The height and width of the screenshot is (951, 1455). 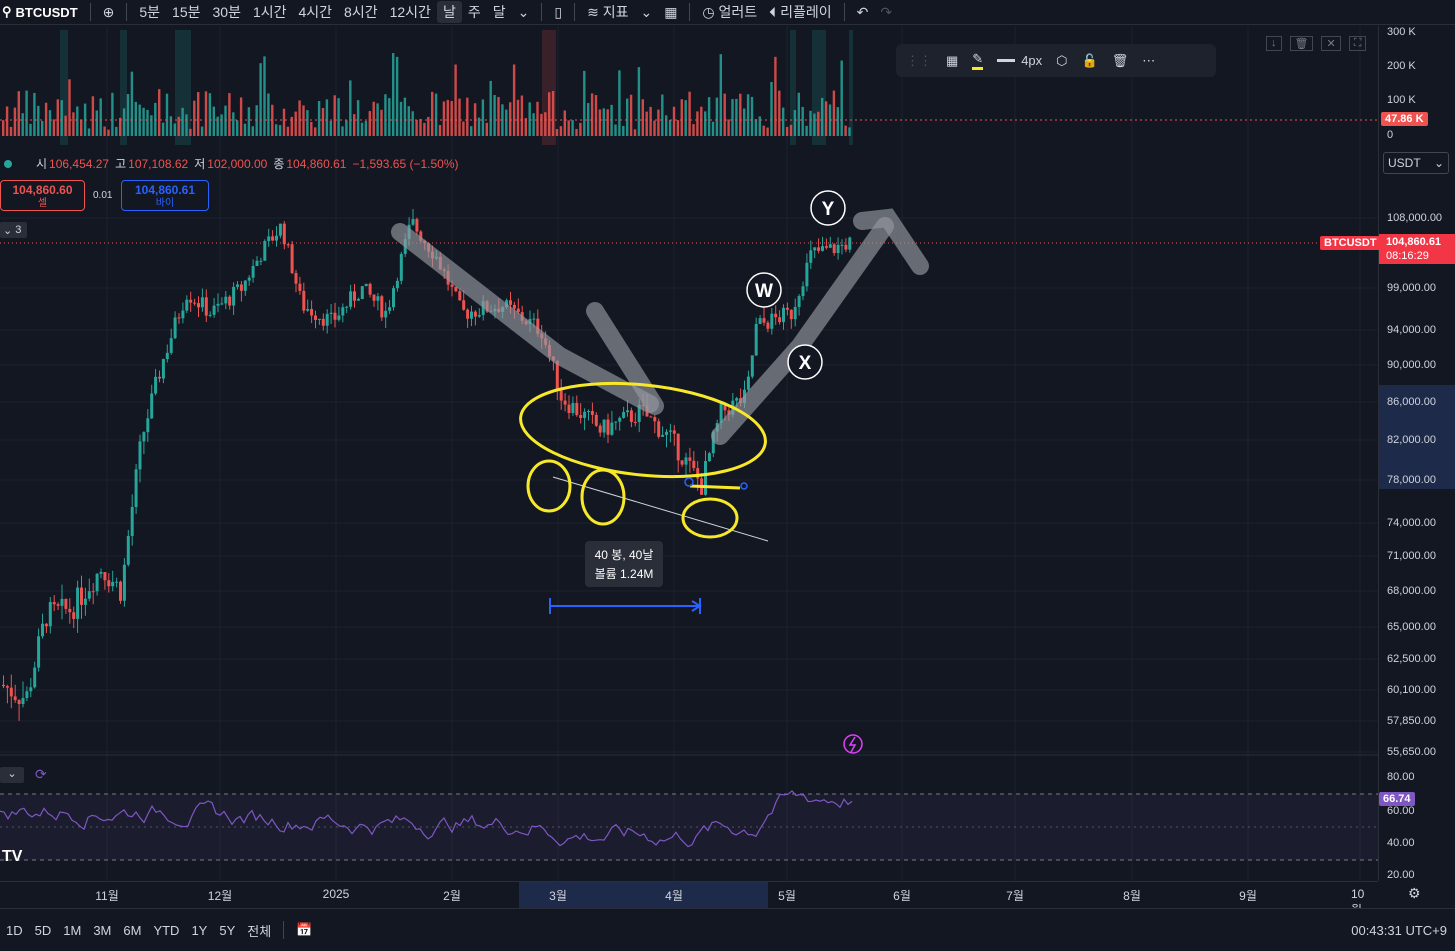 I want to click on candle-style-icon: ▯, so click(x=558, y=12).